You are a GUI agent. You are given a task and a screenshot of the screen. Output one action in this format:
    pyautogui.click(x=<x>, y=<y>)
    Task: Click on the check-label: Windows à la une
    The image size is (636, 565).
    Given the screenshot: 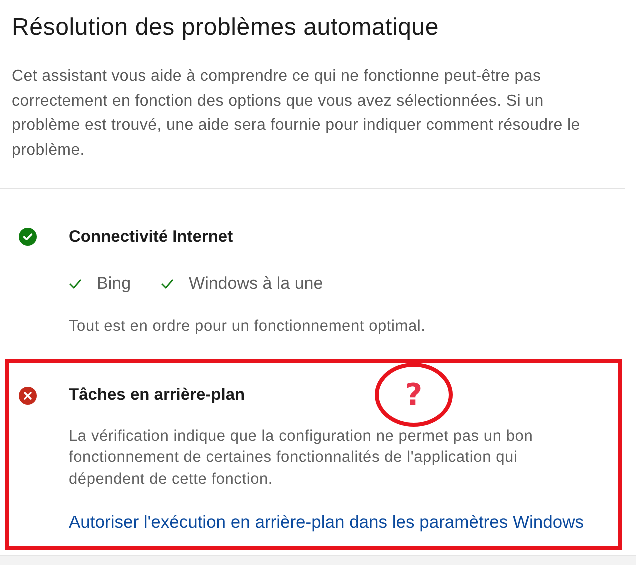 What is the action you would take?
    pyautogui.click(x=256, y=284)
    